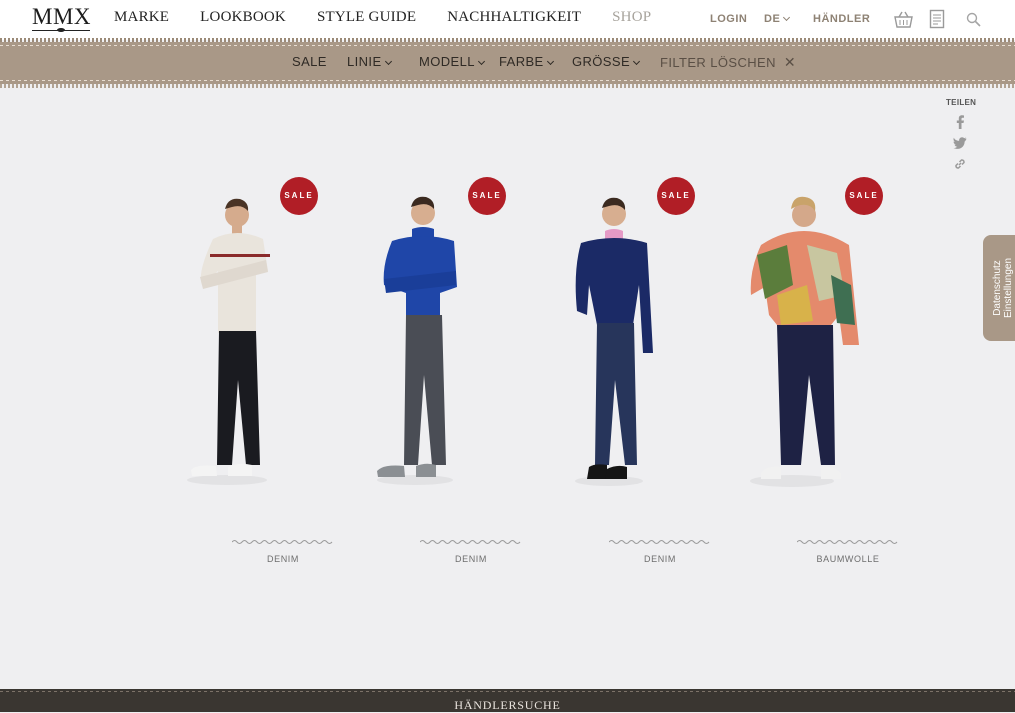  Describe the element at coordinates (973, 19) in the screenshot. I see `search-icon` at that location.